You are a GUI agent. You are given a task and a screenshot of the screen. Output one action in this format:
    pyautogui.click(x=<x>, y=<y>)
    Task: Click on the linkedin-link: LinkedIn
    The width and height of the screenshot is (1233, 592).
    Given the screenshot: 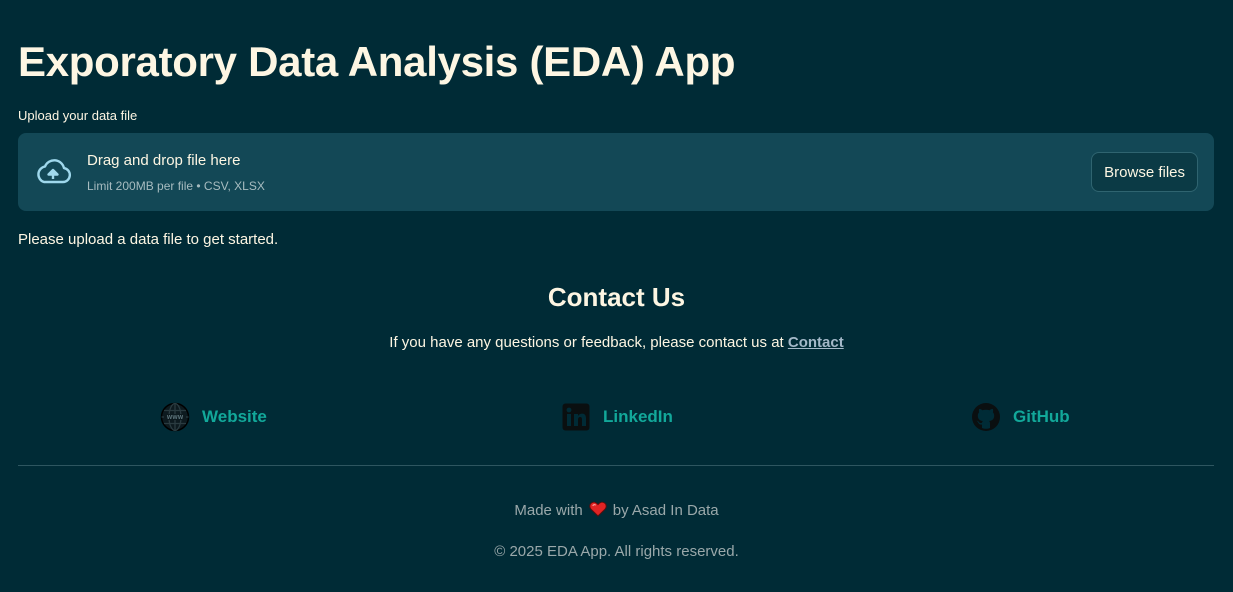 What is the action you would take?
    pyautogui.click(x=617, y=417)
    